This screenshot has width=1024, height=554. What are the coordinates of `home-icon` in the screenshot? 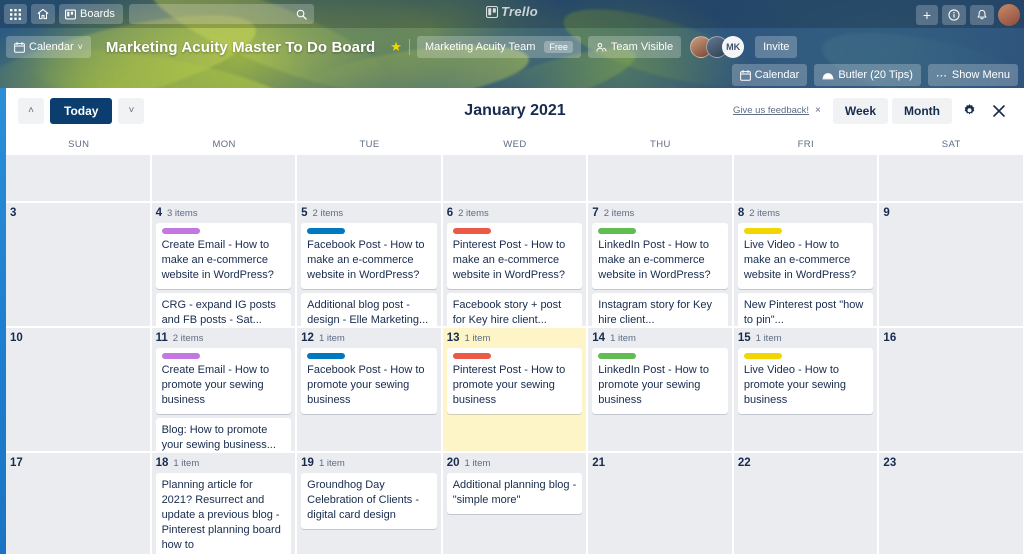 It's located at (43, 14).